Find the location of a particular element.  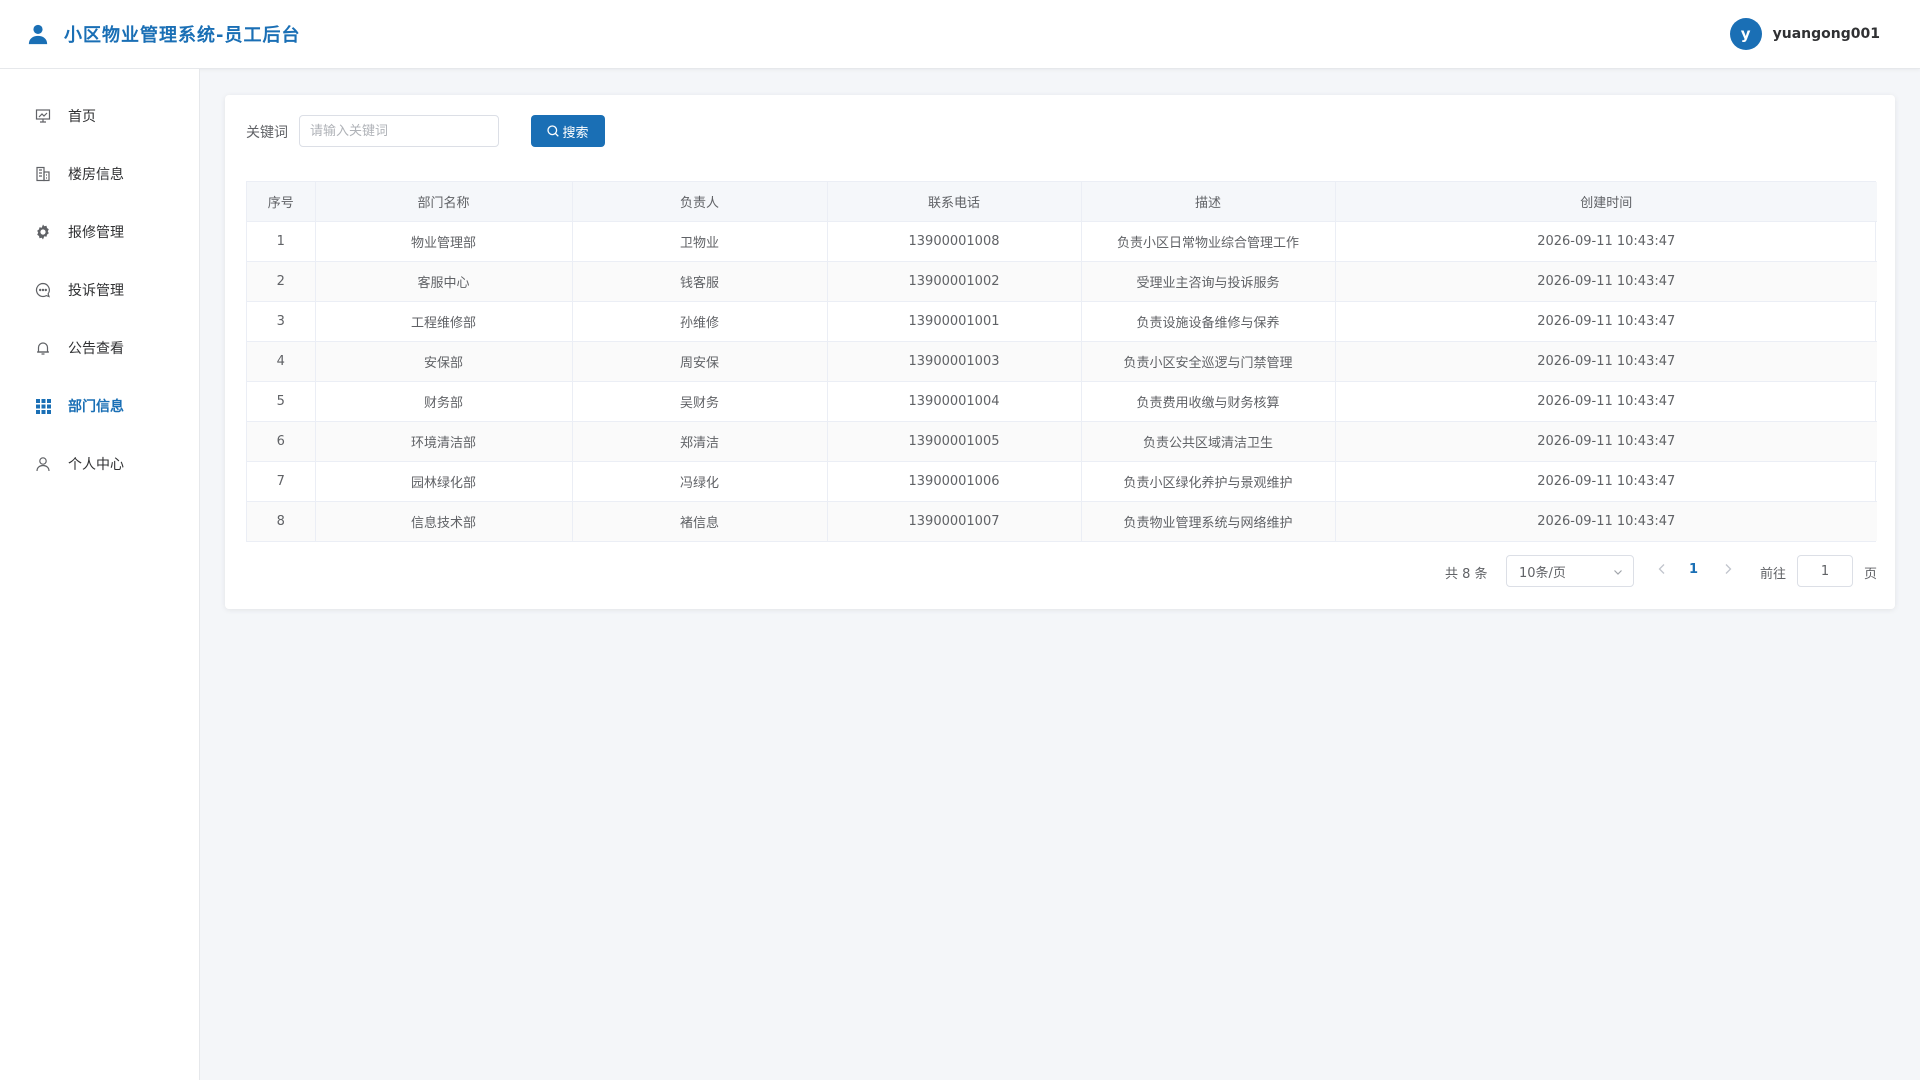

chevron-right-icon is located at coordinates (1728, 569).